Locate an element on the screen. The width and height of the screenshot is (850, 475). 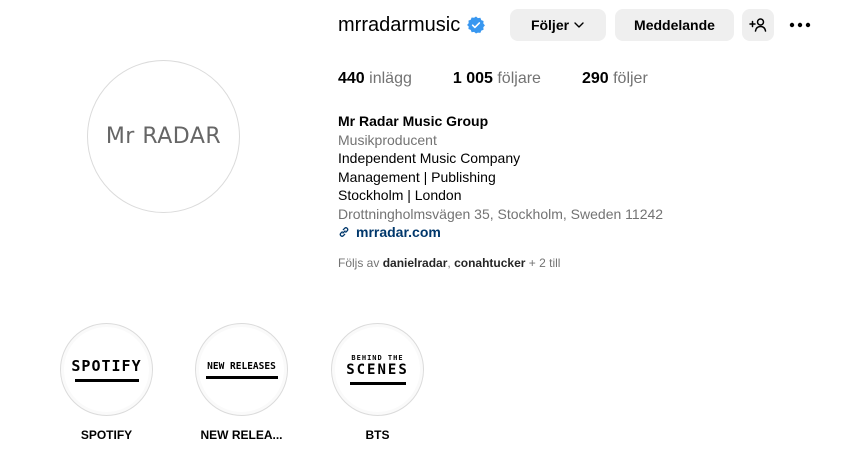
username: mrradarmusic is located at coordinates (399, 24).